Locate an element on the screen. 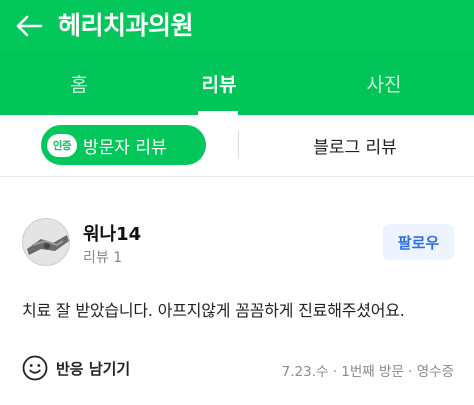 This screenshot has width=474, height=405. follow-button: 팔로우 is located at coordinates (418, 242).